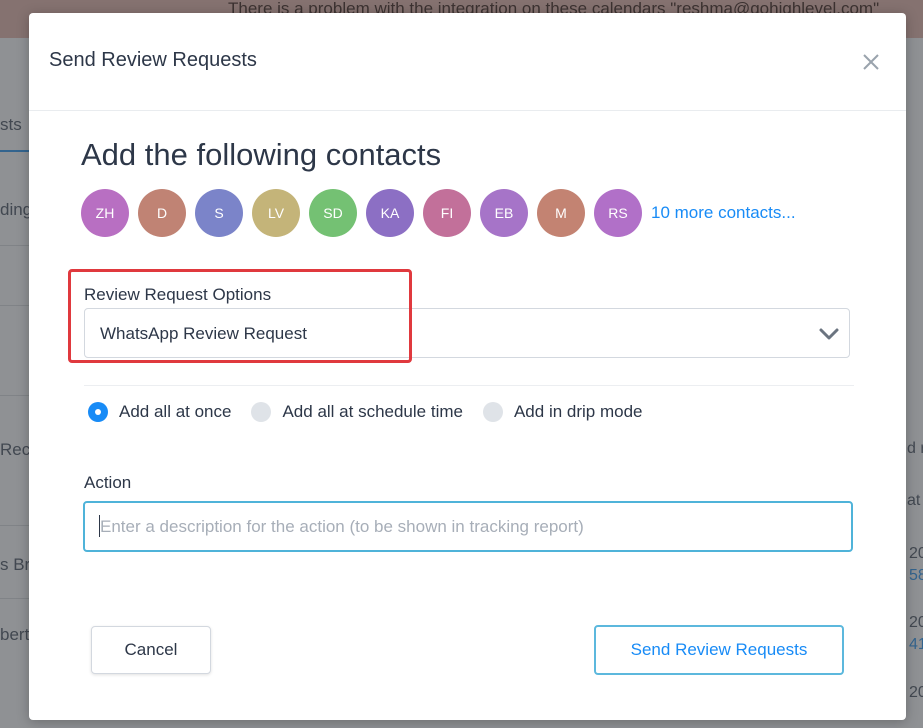  What do you see at coordinates (719, 650) in the screenshot?
I see `send-review-requests-button: Send Review Requests` at bounding box center [719, 650].